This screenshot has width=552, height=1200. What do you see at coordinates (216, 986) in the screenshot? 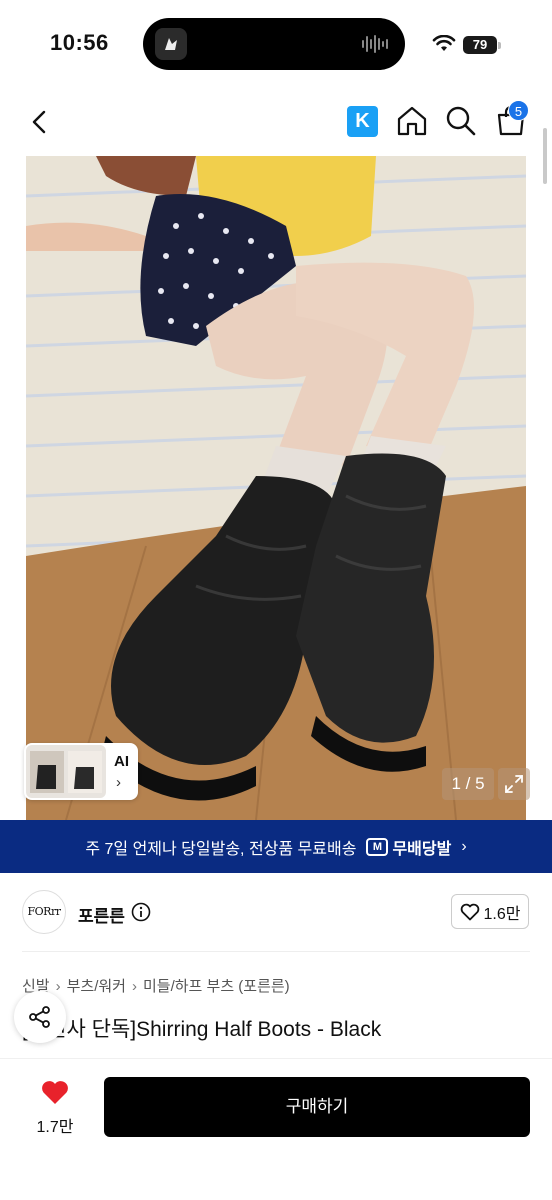
I see `breadcrumb-item: 미들/하프 부츠 (포른른)` at bounding box center [216, 986].